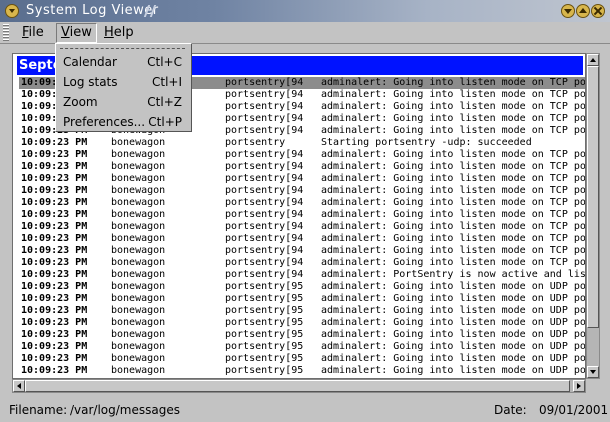 The width and height of the screenshot is (610, 422). I want to click on scroll-left-button, so click(19, 386).